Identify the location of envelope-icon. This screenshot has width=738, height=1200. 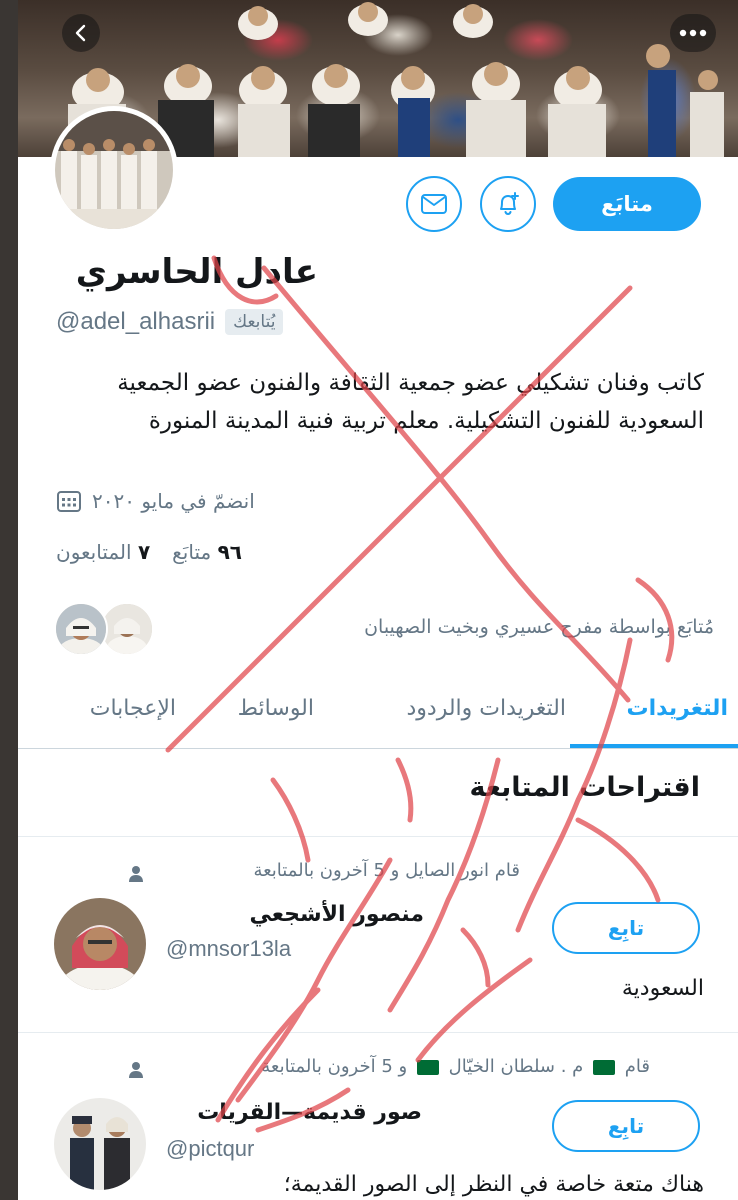
(434, 204).